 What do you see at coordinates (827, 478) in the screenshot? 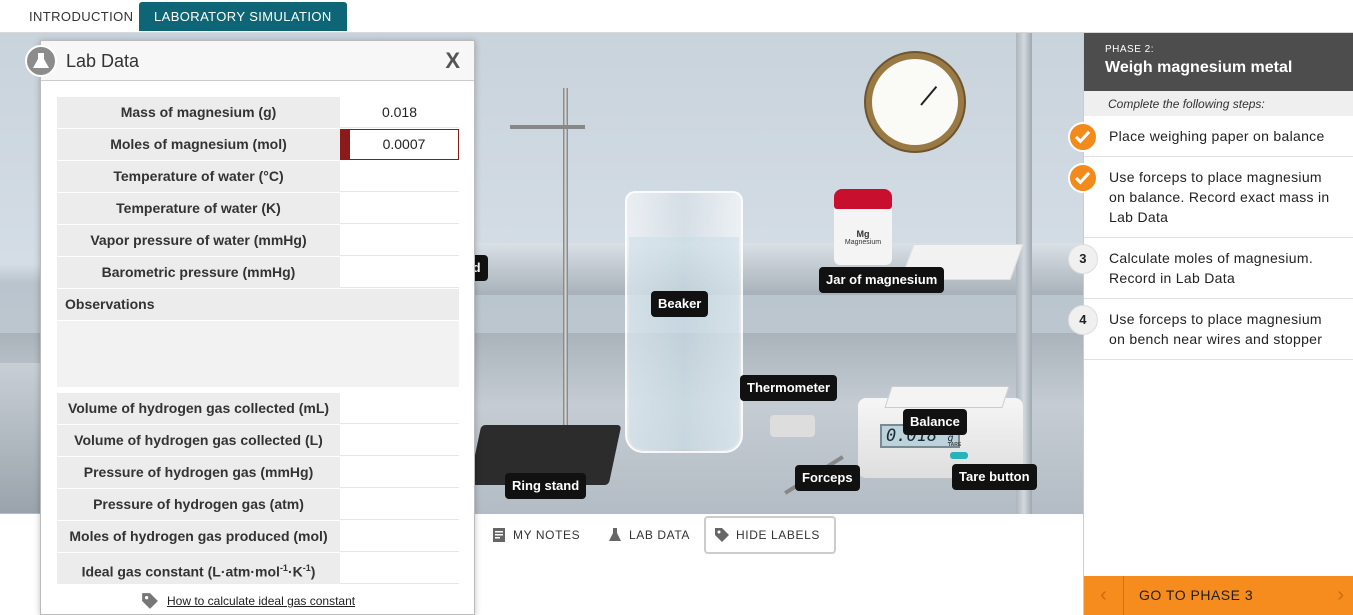
I see `label-forceps: Forceps` at bounding box center [827, 478].